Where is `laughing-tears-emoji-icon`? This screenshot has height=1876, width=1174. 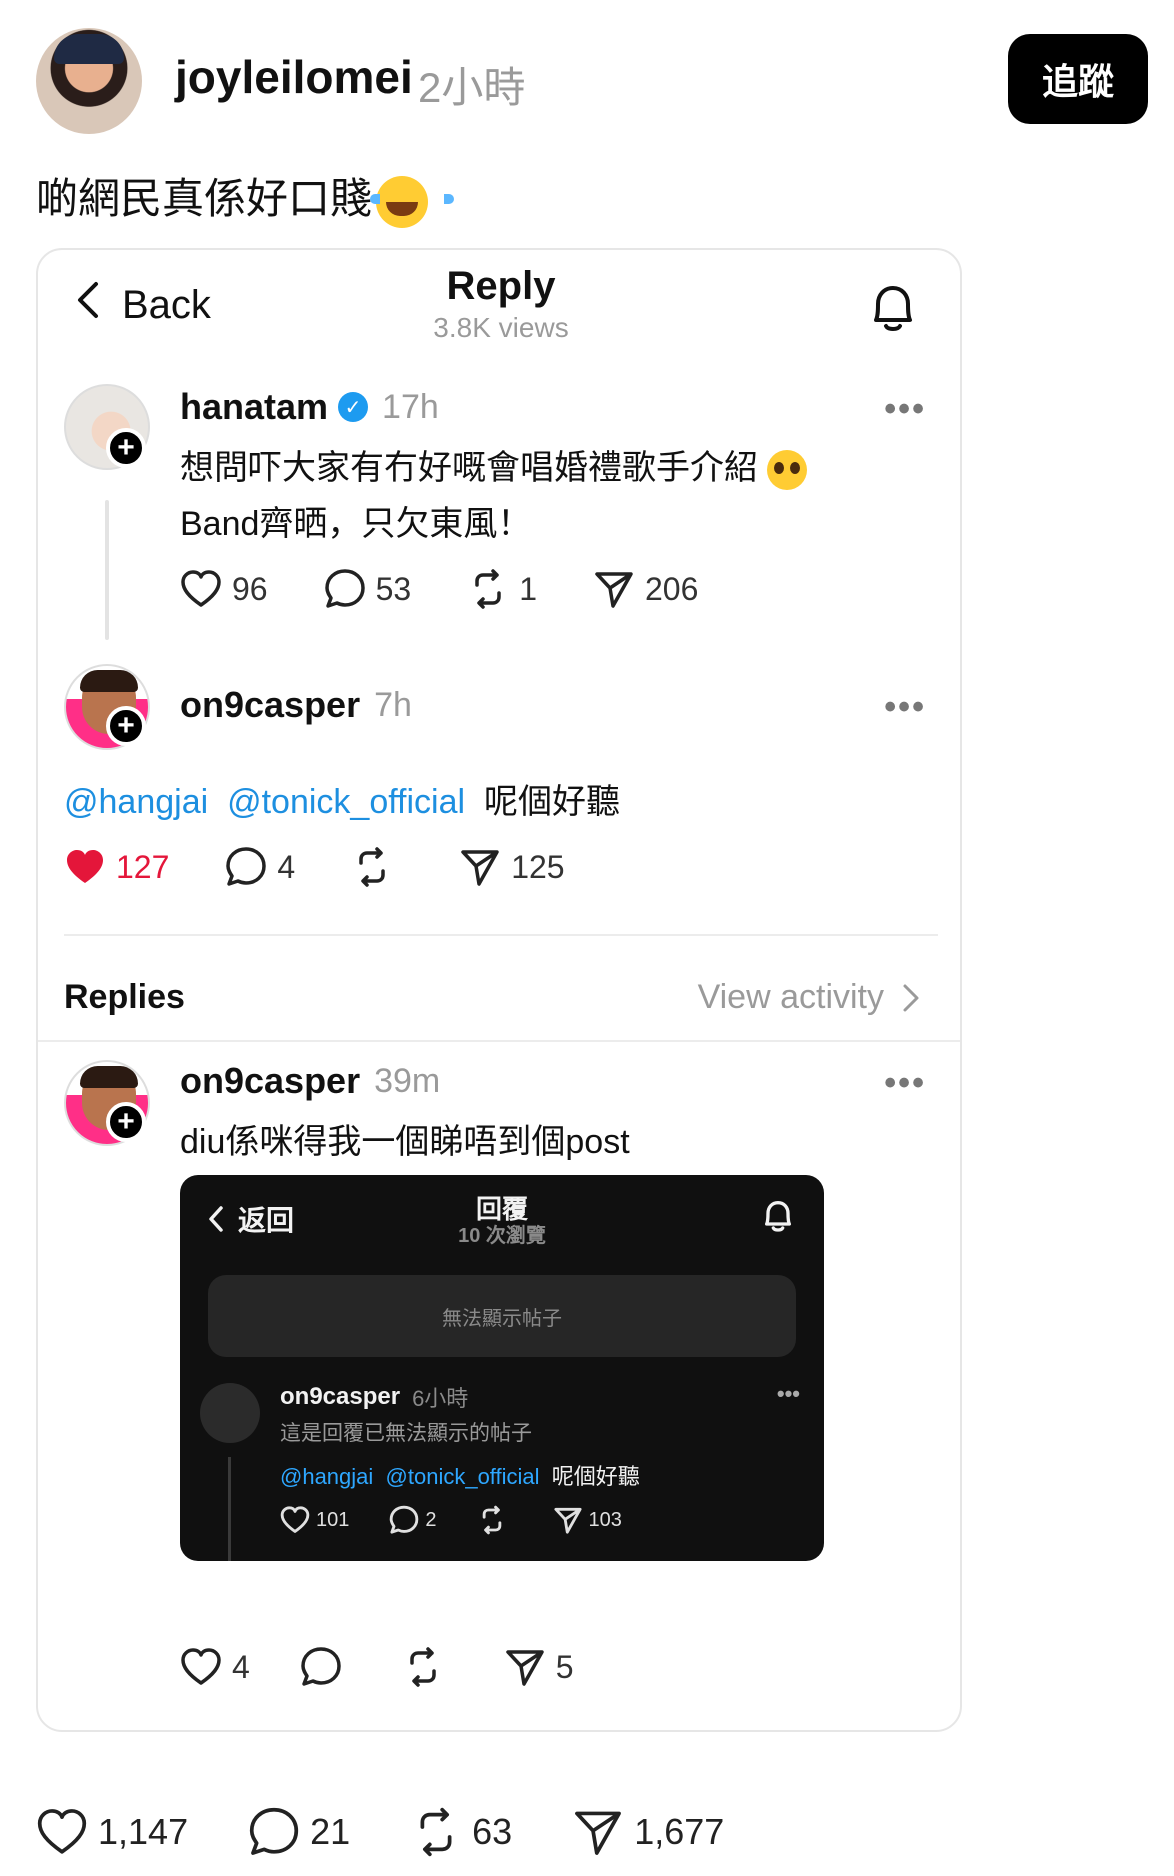
laughing-tears-emoji-icon is located at coordinates (412, 201).